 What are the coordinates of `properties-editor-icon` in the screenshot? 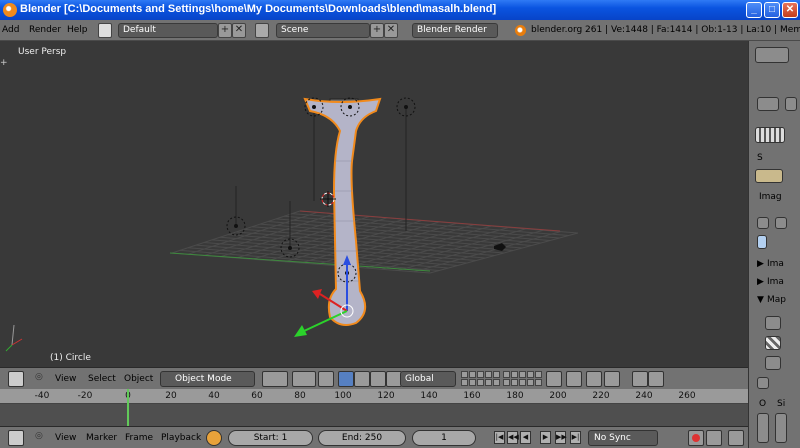 It's located at (768, 104).